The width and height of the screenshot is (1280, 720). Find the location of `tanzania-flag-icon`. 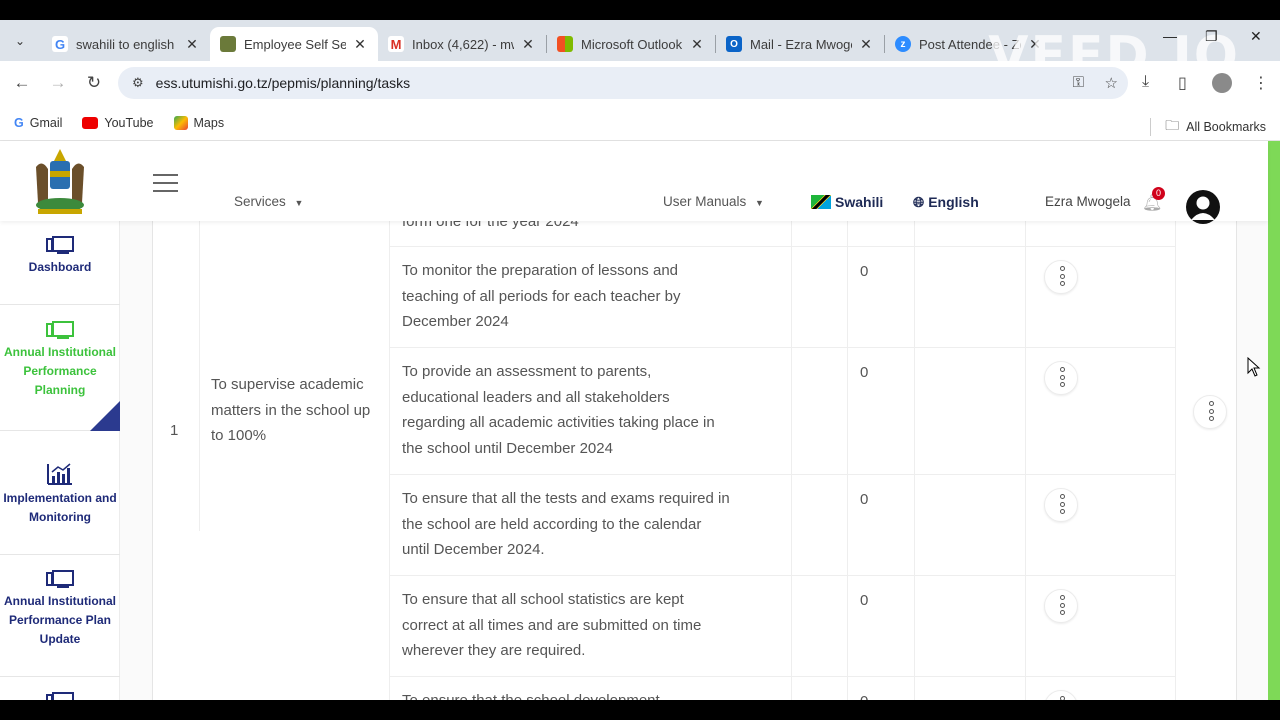

tanzania-flag-icon is located at coordinates (821, 202).